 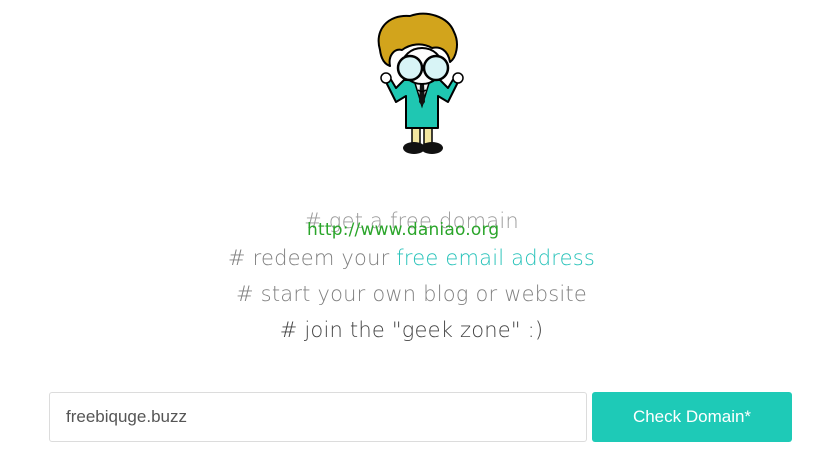 I want to click on tagline-email: # redeem your free email address, so click(x=411, y=258).